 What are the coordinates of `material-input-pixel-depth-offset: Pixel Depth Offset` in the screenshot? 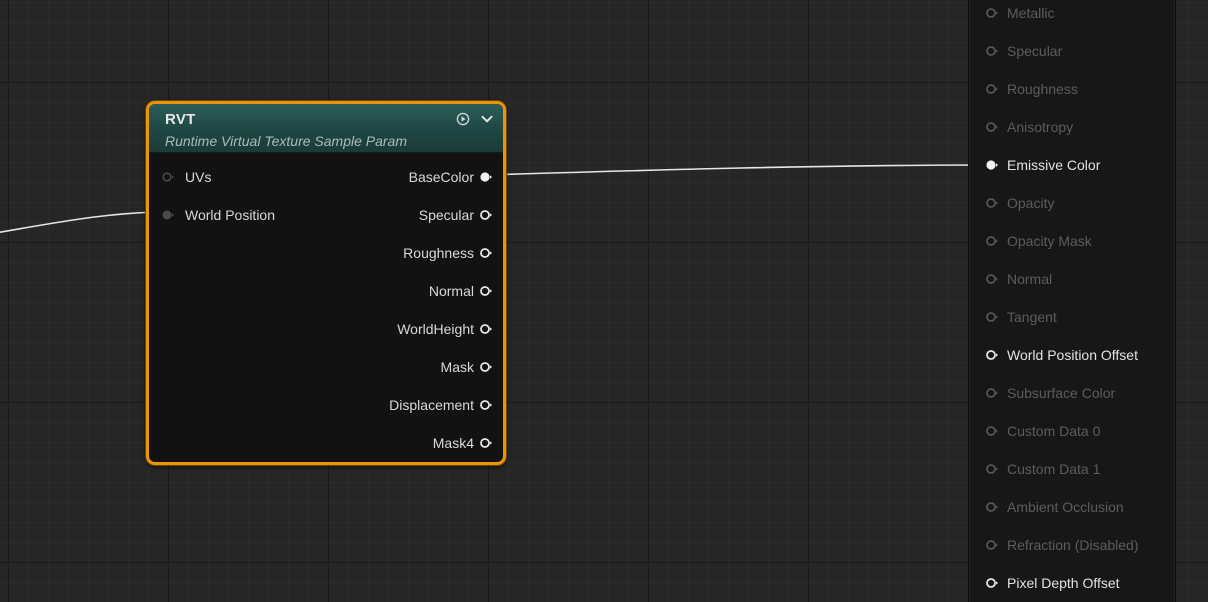 It's located at (1052, 583).